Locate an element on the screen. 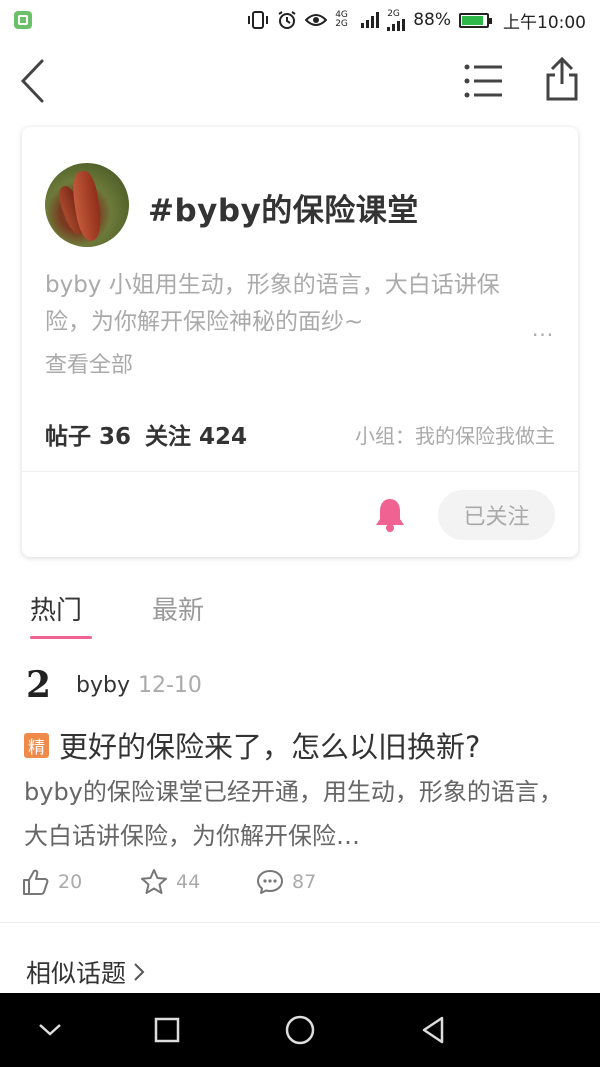 The image size is (600, 1067). tab-hot: 热门 is located at coordinates (56, 608).